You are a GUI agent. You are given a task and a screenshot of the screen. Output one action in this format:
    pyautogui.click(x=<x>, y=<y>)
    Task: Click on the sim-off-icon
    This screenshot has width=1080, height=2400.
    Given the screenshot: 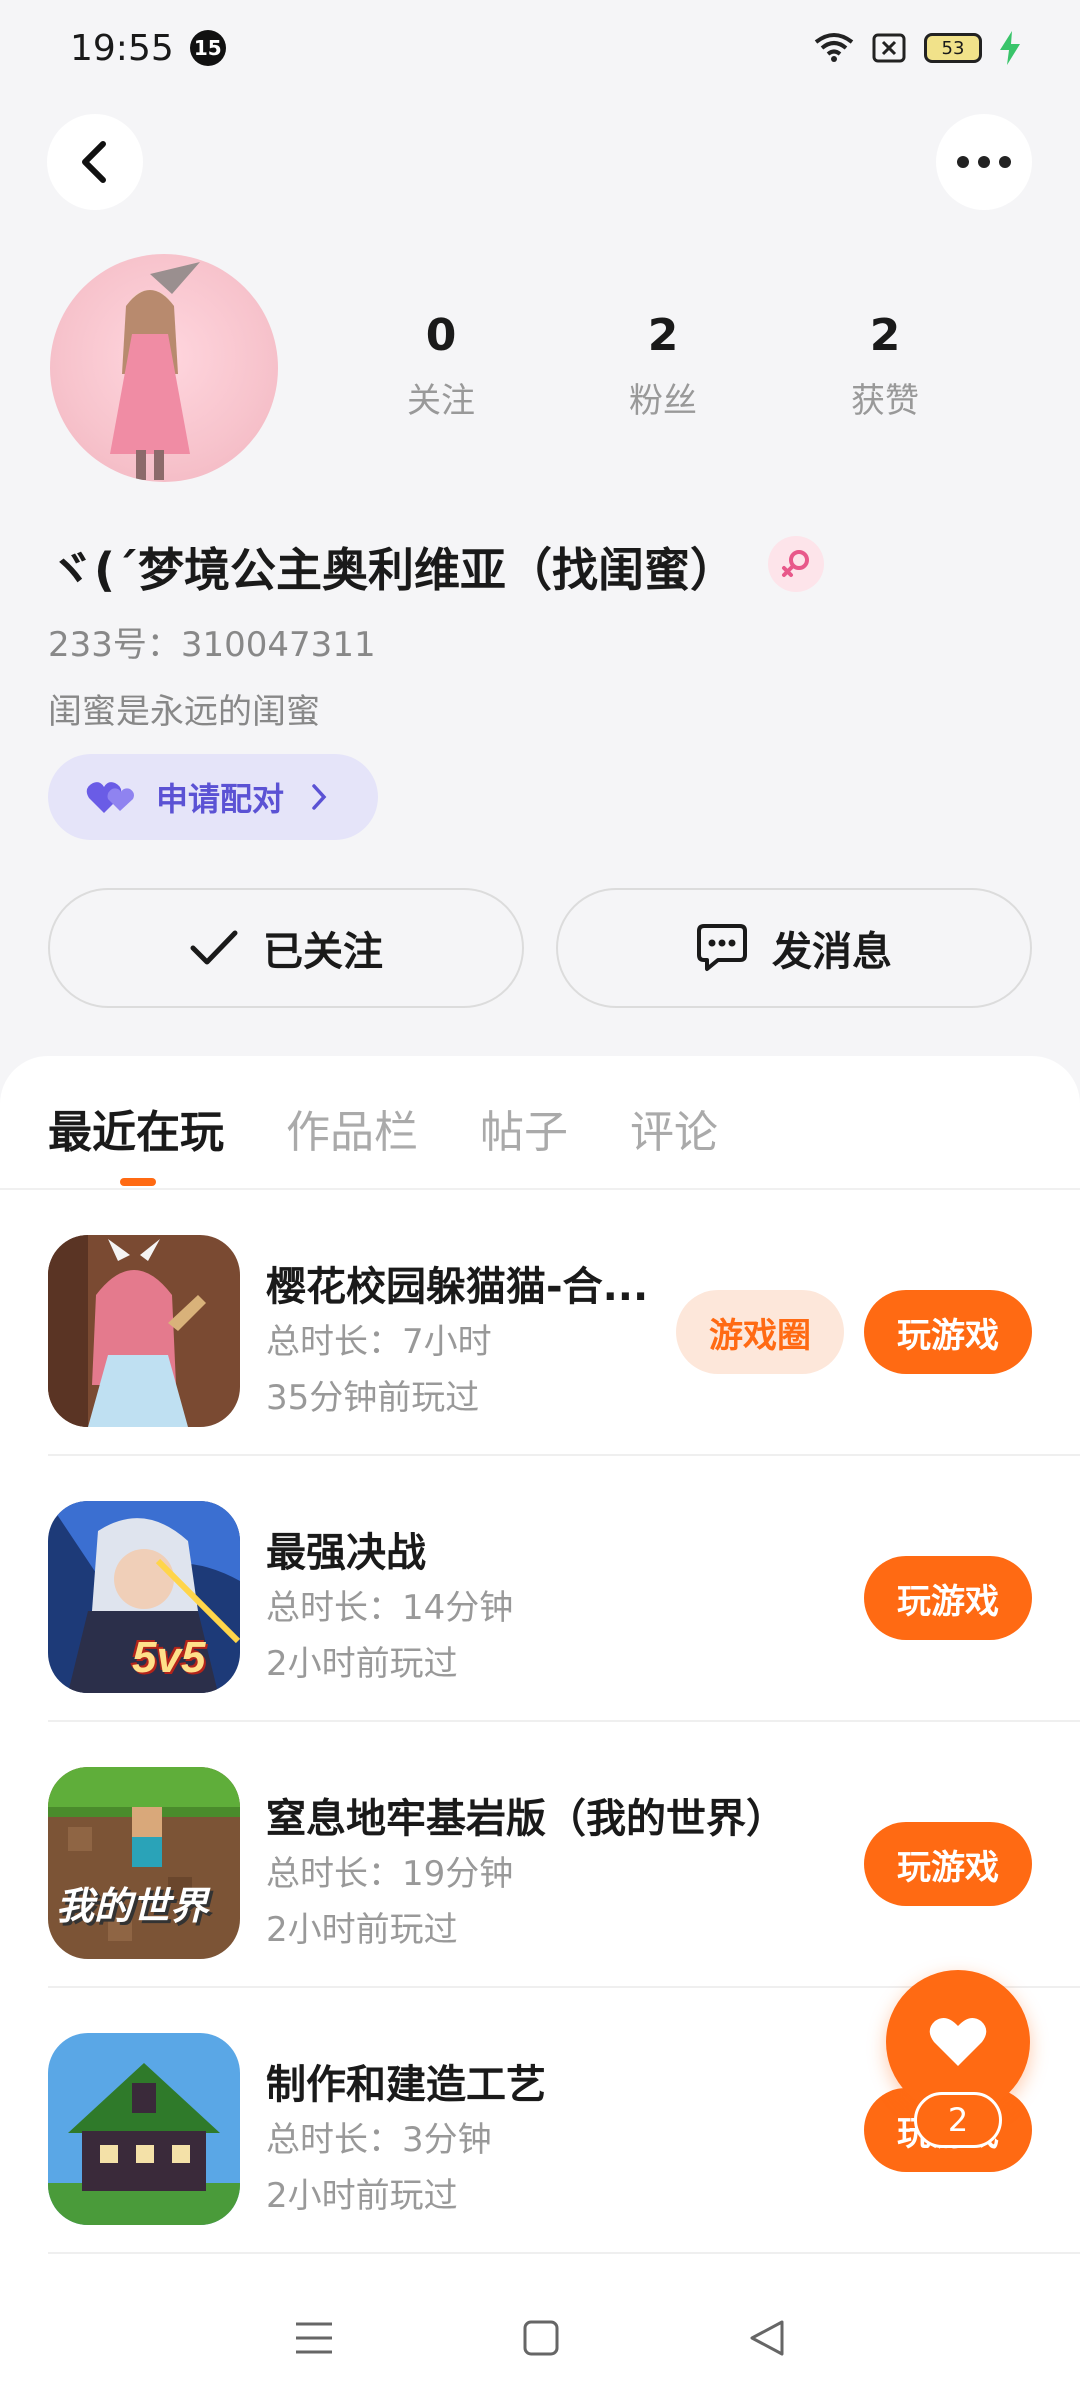 What is the action you would take?
    pyautogui.click(x=889, y=48)
    